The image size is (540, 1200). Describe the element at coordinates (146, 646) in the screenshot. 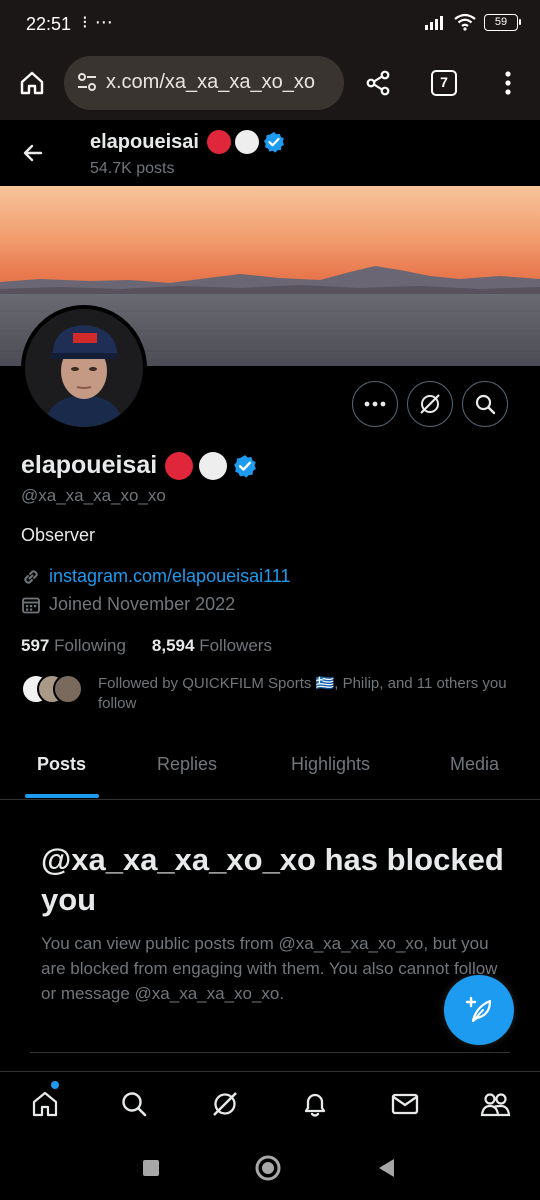

I see `follow-stats: 597 Following 8,594 Followers` at that location.